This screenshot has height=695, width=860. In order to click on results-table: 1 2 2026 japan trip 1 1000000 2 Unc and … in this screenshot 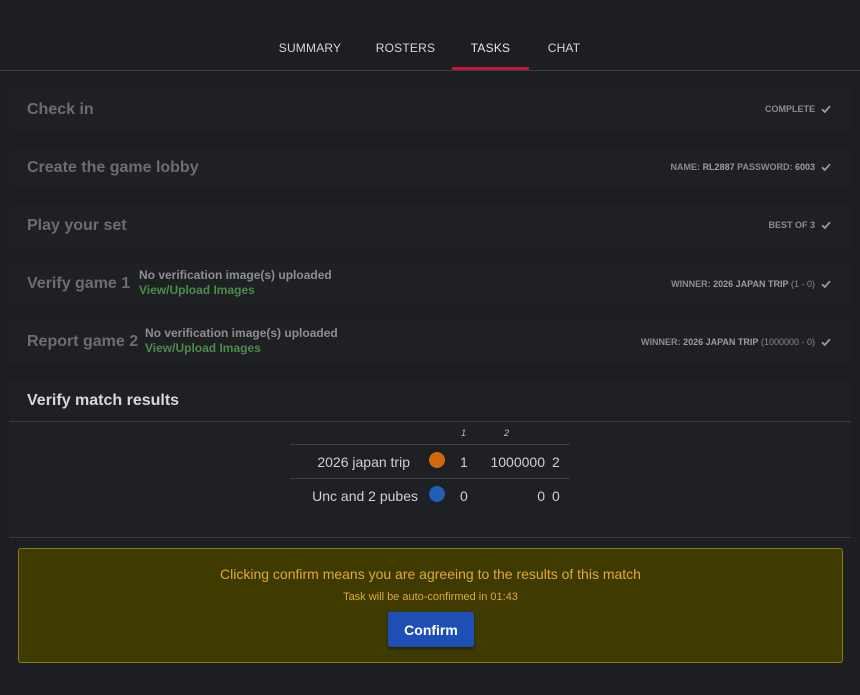, I will do `click(430, 467)`.